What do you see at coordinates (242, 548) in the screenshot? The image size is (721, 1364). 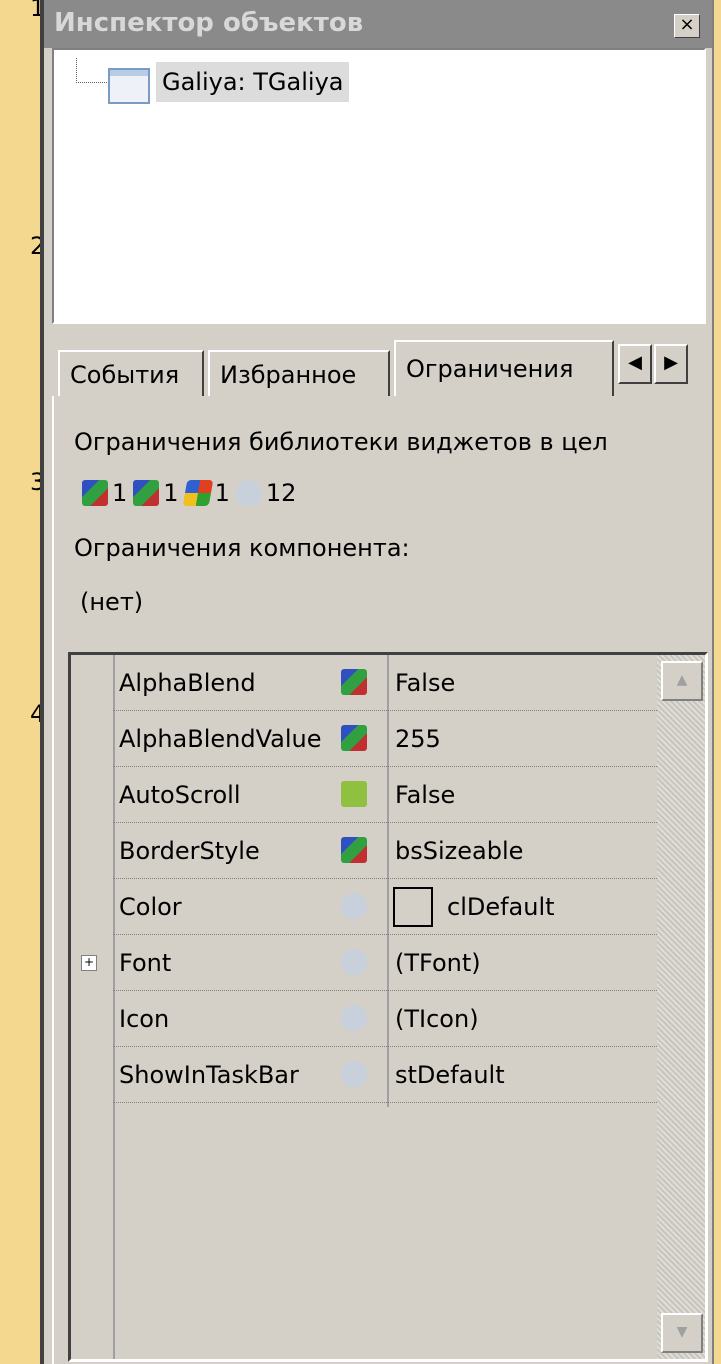 I see `component-restrictions-heading: Ограничения компонента:` at bounding box center [242, 548].